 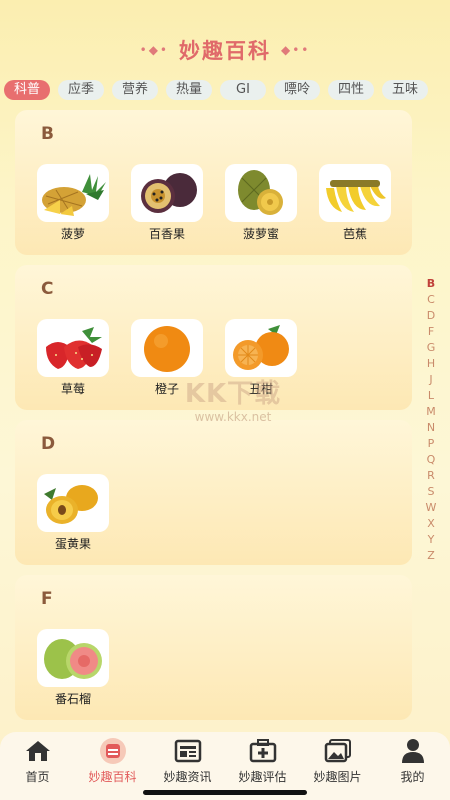 I want to click on fruit-item-egg-fruit: 蛋黄果, so click(x=73, y=513).